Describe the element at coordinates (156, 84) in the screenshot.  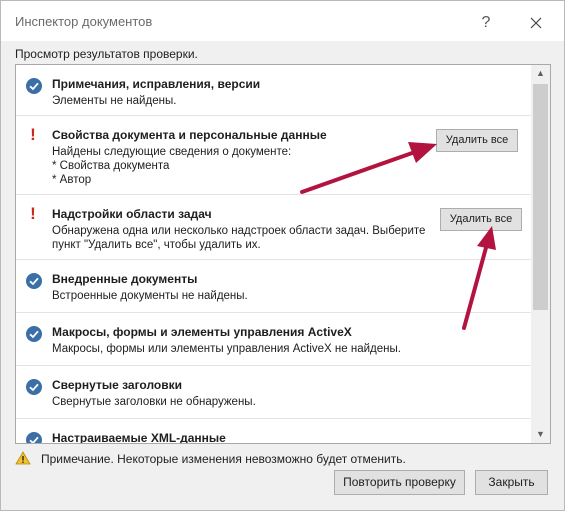
I see `result-title: Примечания, исправления, версии` at that location.